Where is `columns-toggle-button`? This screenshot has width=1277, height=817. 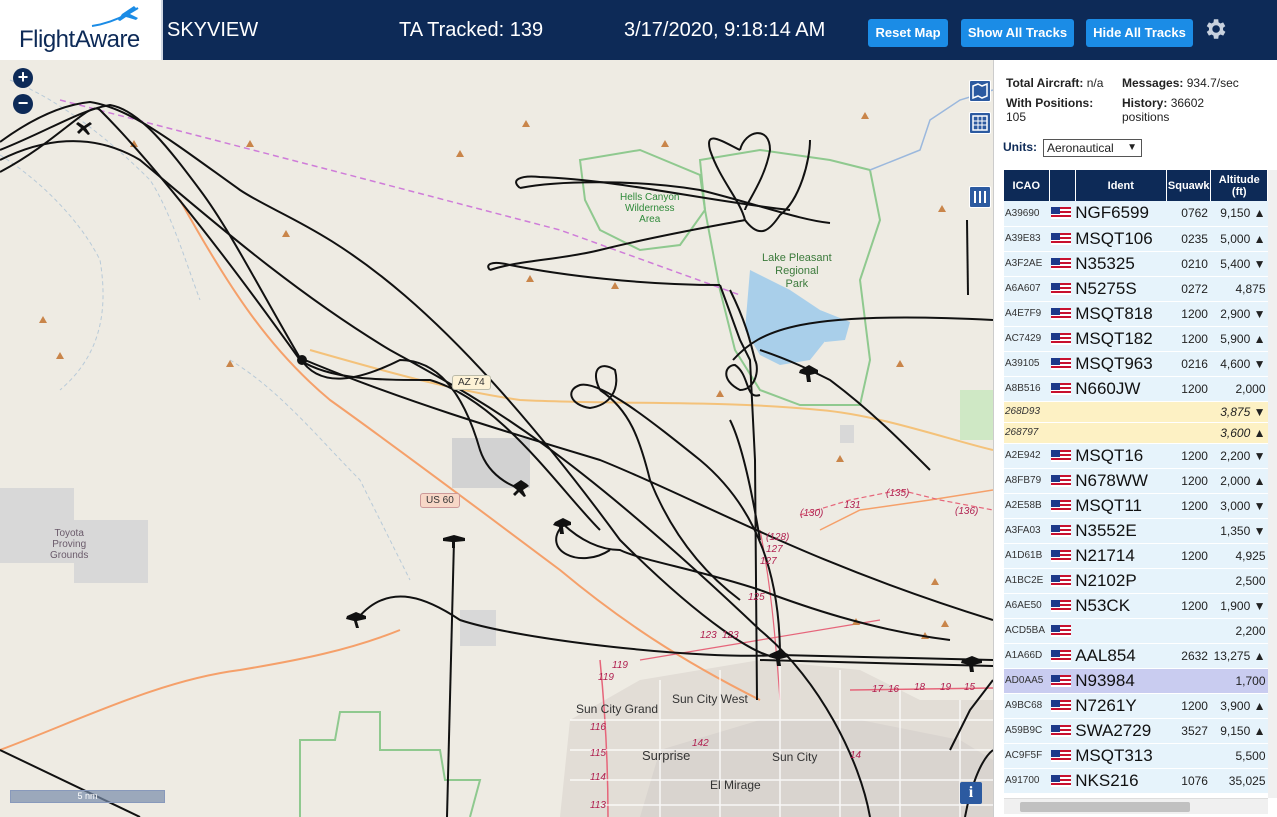
columns-toggle-button is located at coordinates (980, 197).